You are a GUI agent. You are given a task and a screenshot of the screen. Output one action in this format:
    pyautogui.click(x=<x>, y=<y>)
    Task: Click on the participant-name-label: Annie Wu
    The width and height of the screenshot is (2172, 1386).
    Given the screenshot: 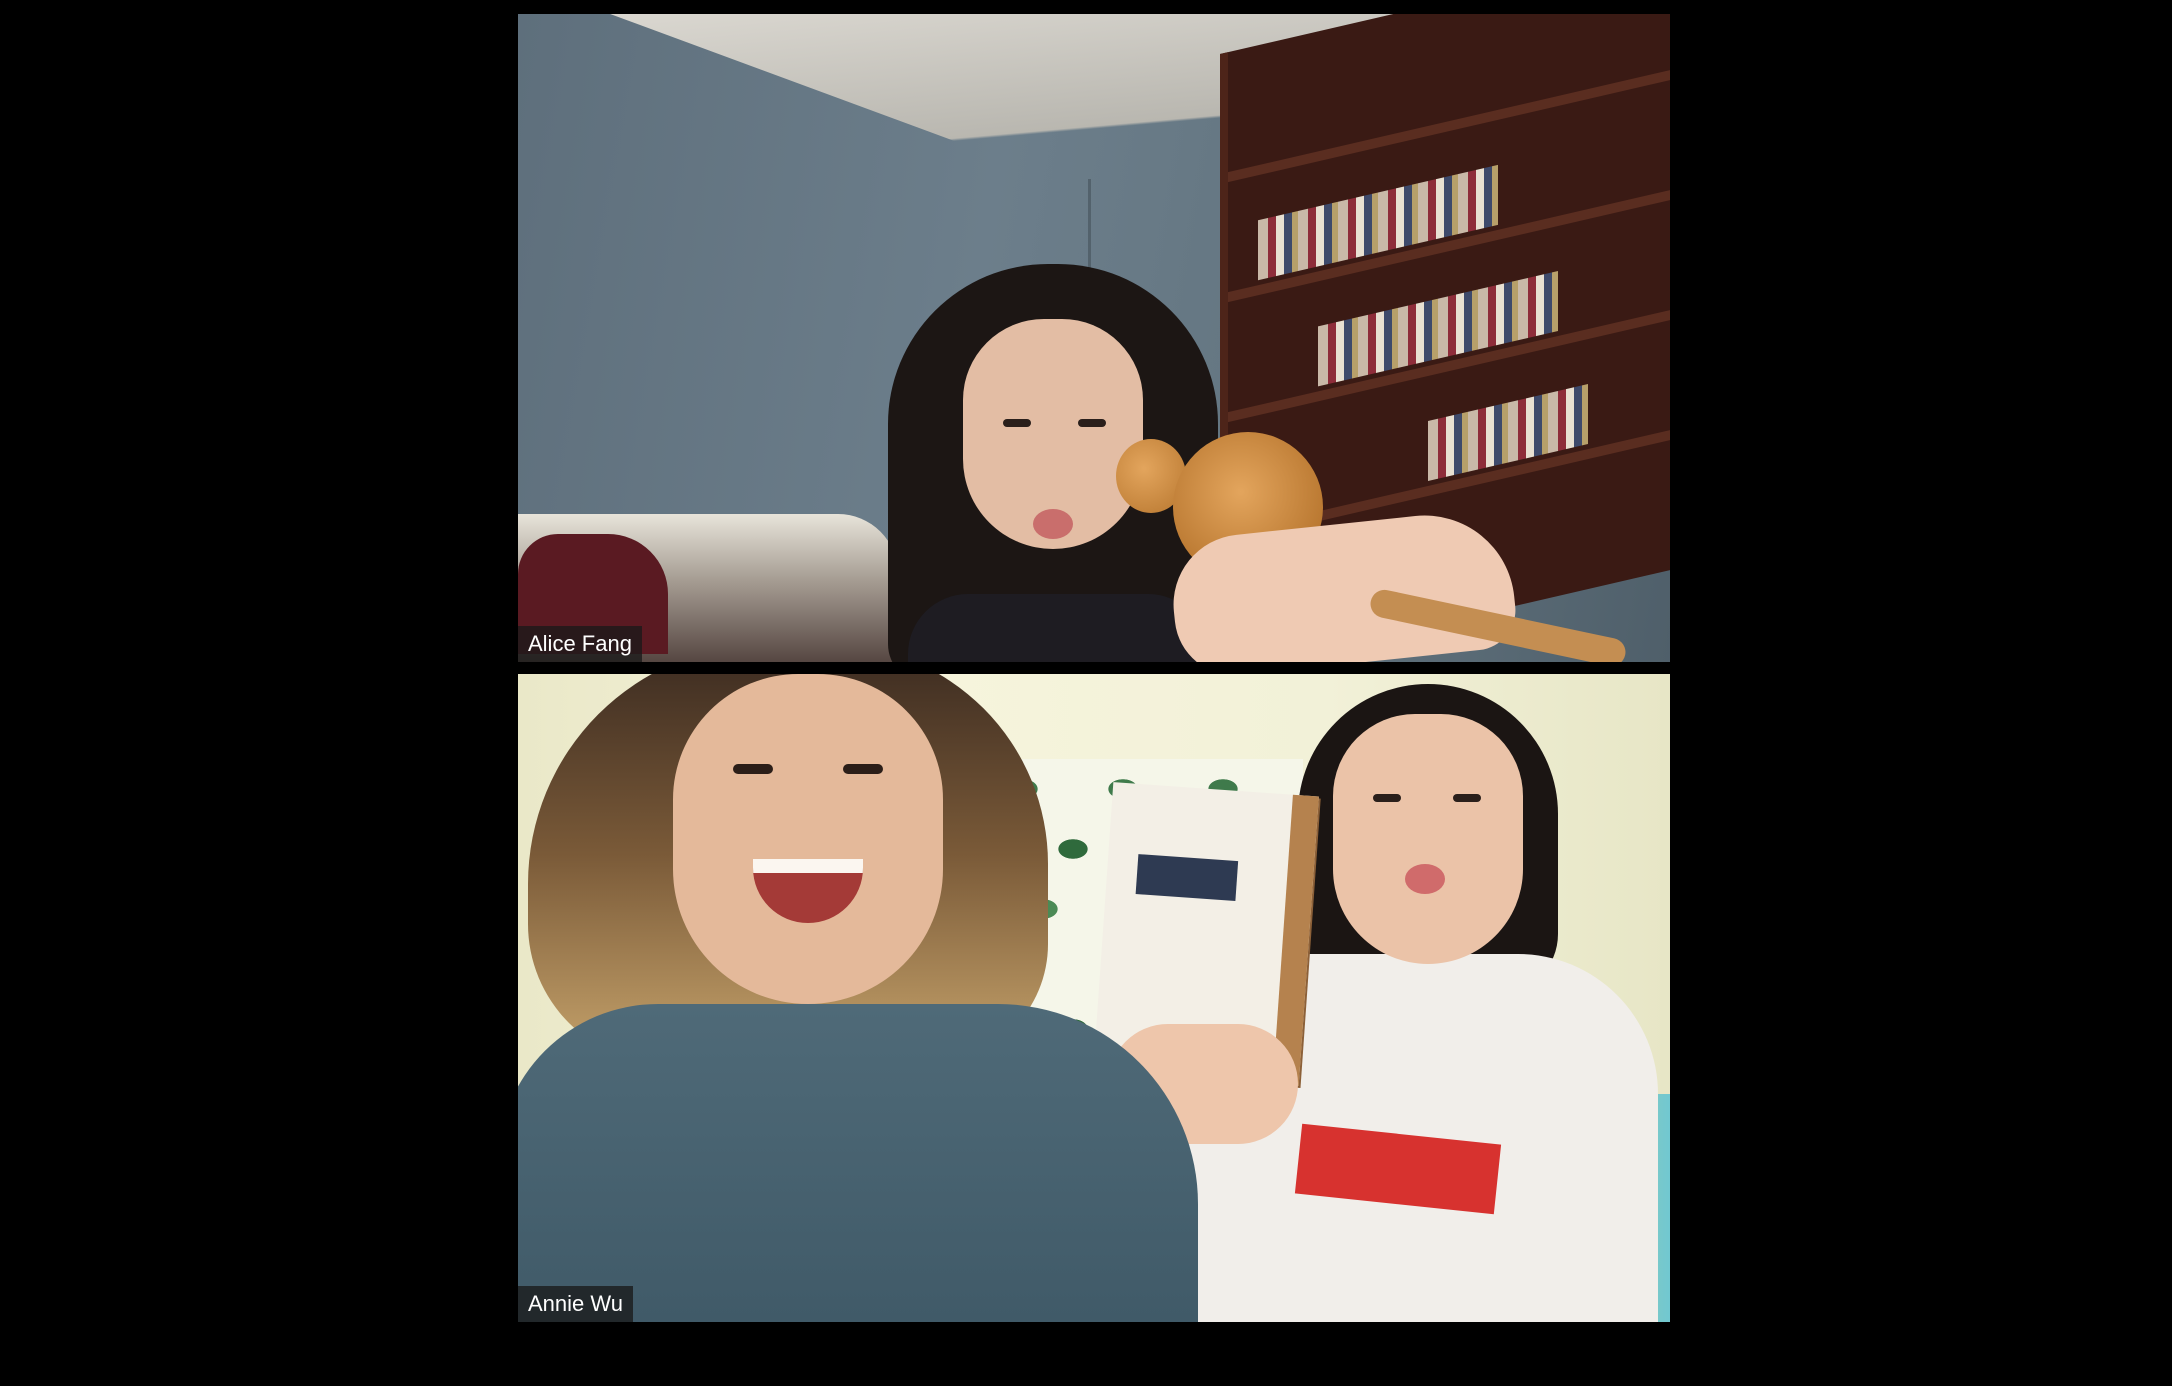 What is the action you would take?
    pyautogui.click(x=575, y=1304)
    